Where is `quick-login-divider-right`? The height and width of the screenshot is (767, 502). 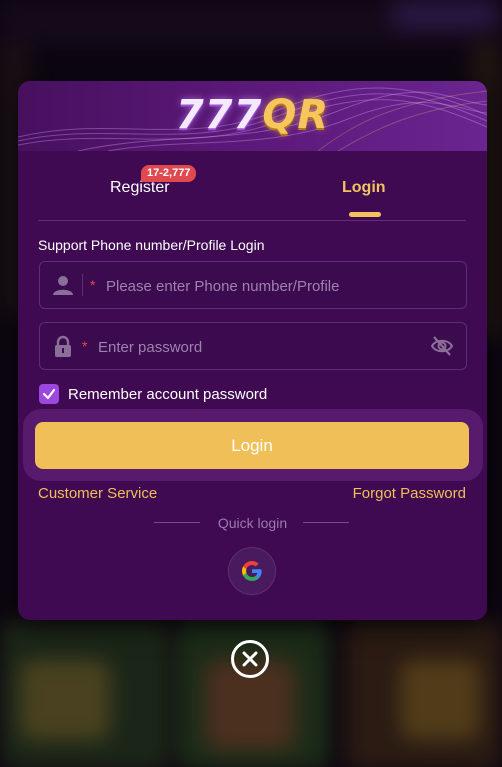 quick-login-divider-right is located at coordinates (326, 522).